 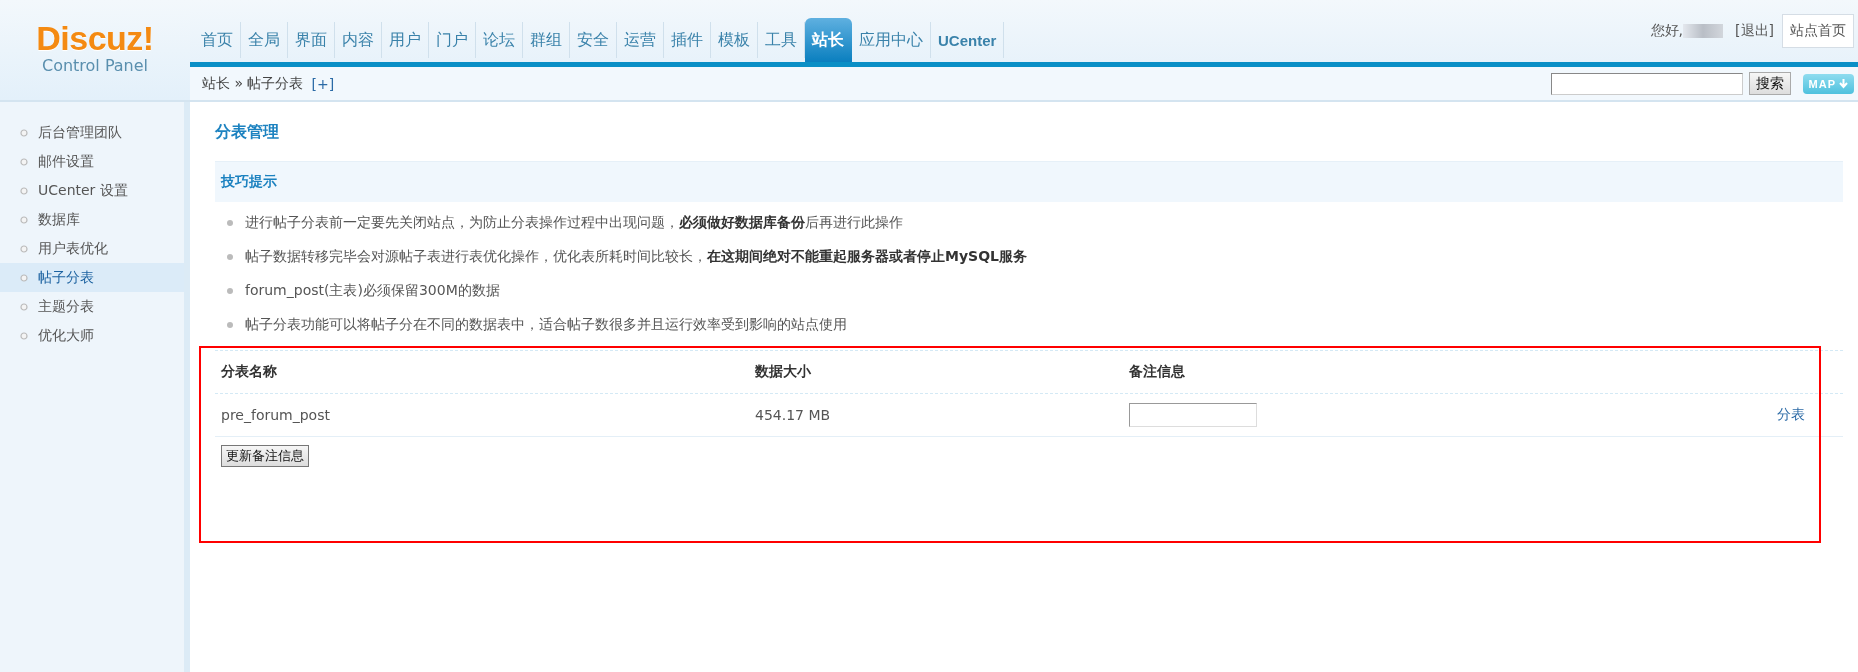 What do you see at coordinates (828, 40) in the screenshot?
I see `nav-tab: 站长` at bounding box center [828, 40].